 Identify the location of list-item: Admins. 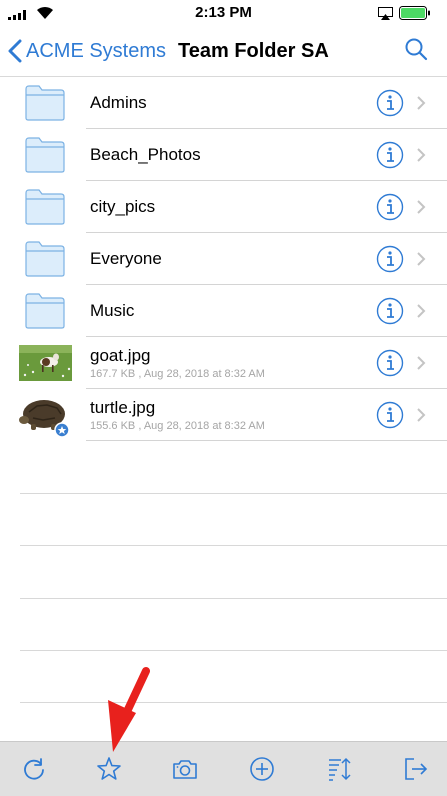
(223, 103).